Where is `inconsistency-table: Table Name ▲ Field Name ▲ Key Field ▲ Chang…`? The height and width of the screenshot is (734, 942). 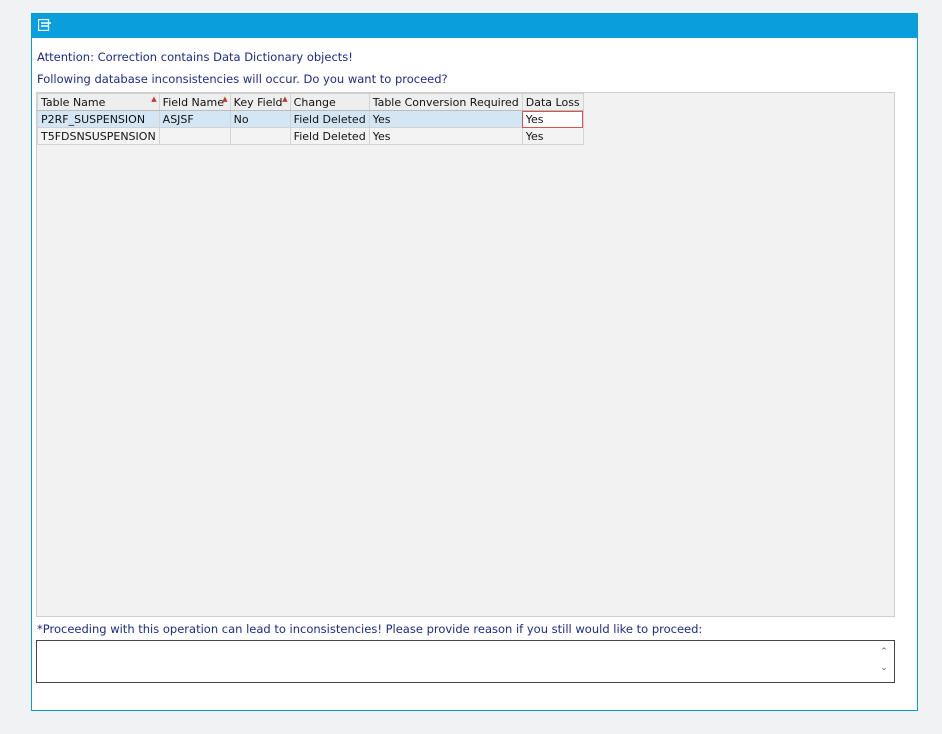 inconsistency-table: Table Name ▲ Field Name ▲ Key Field ▲ Chang… is located at coordinates (310, 119).